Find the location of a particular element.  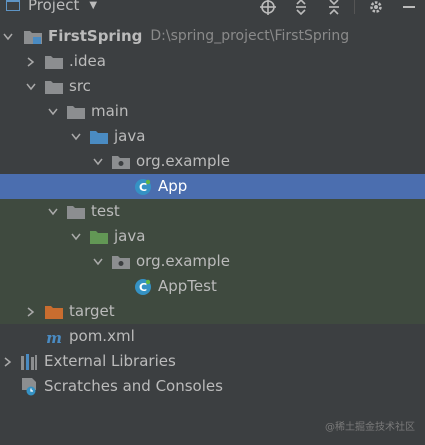

tree-node-test-java: java is located at coordinates (212, 236).